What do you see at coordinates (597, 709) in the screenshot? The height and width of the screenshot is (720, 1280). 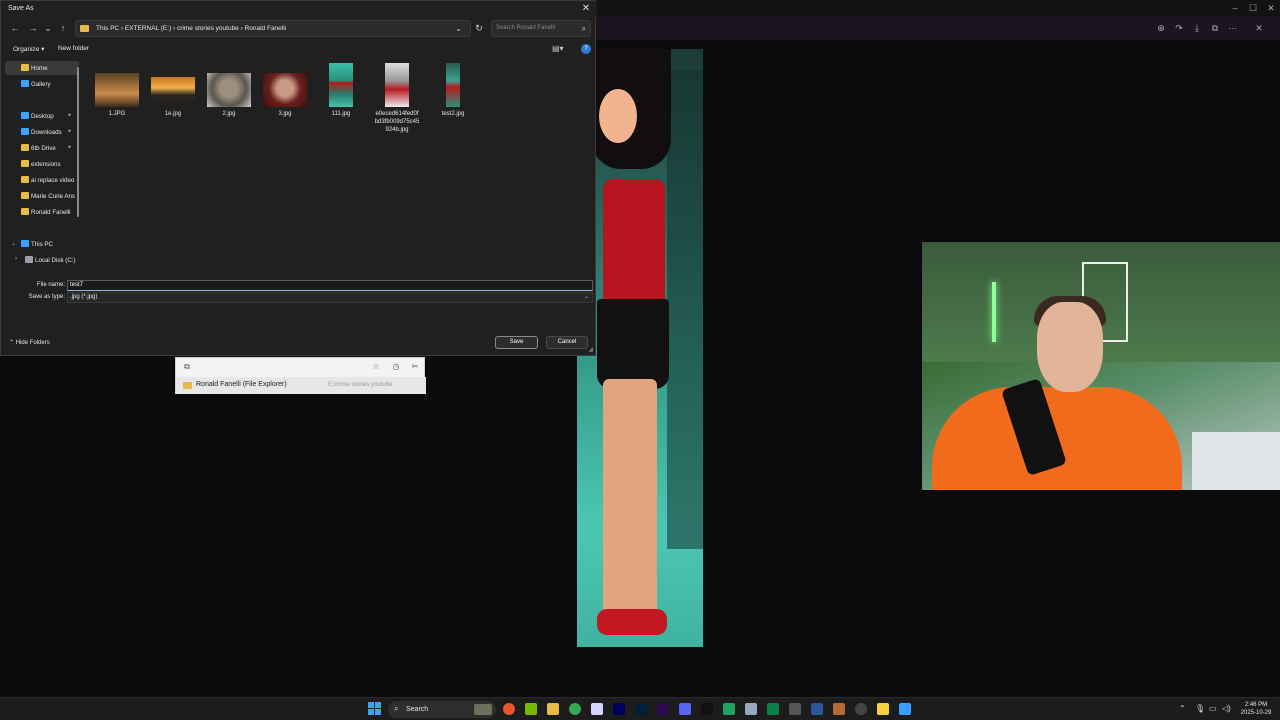 I see `photos-icon` at bounding box center [597, 709].